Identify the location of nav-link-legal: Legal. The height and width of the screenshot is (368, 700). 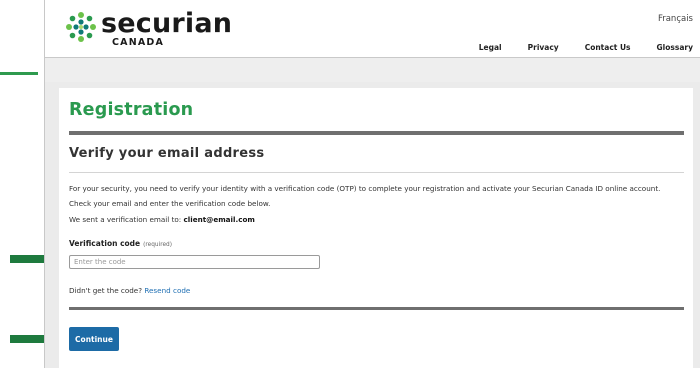
(490, 47).